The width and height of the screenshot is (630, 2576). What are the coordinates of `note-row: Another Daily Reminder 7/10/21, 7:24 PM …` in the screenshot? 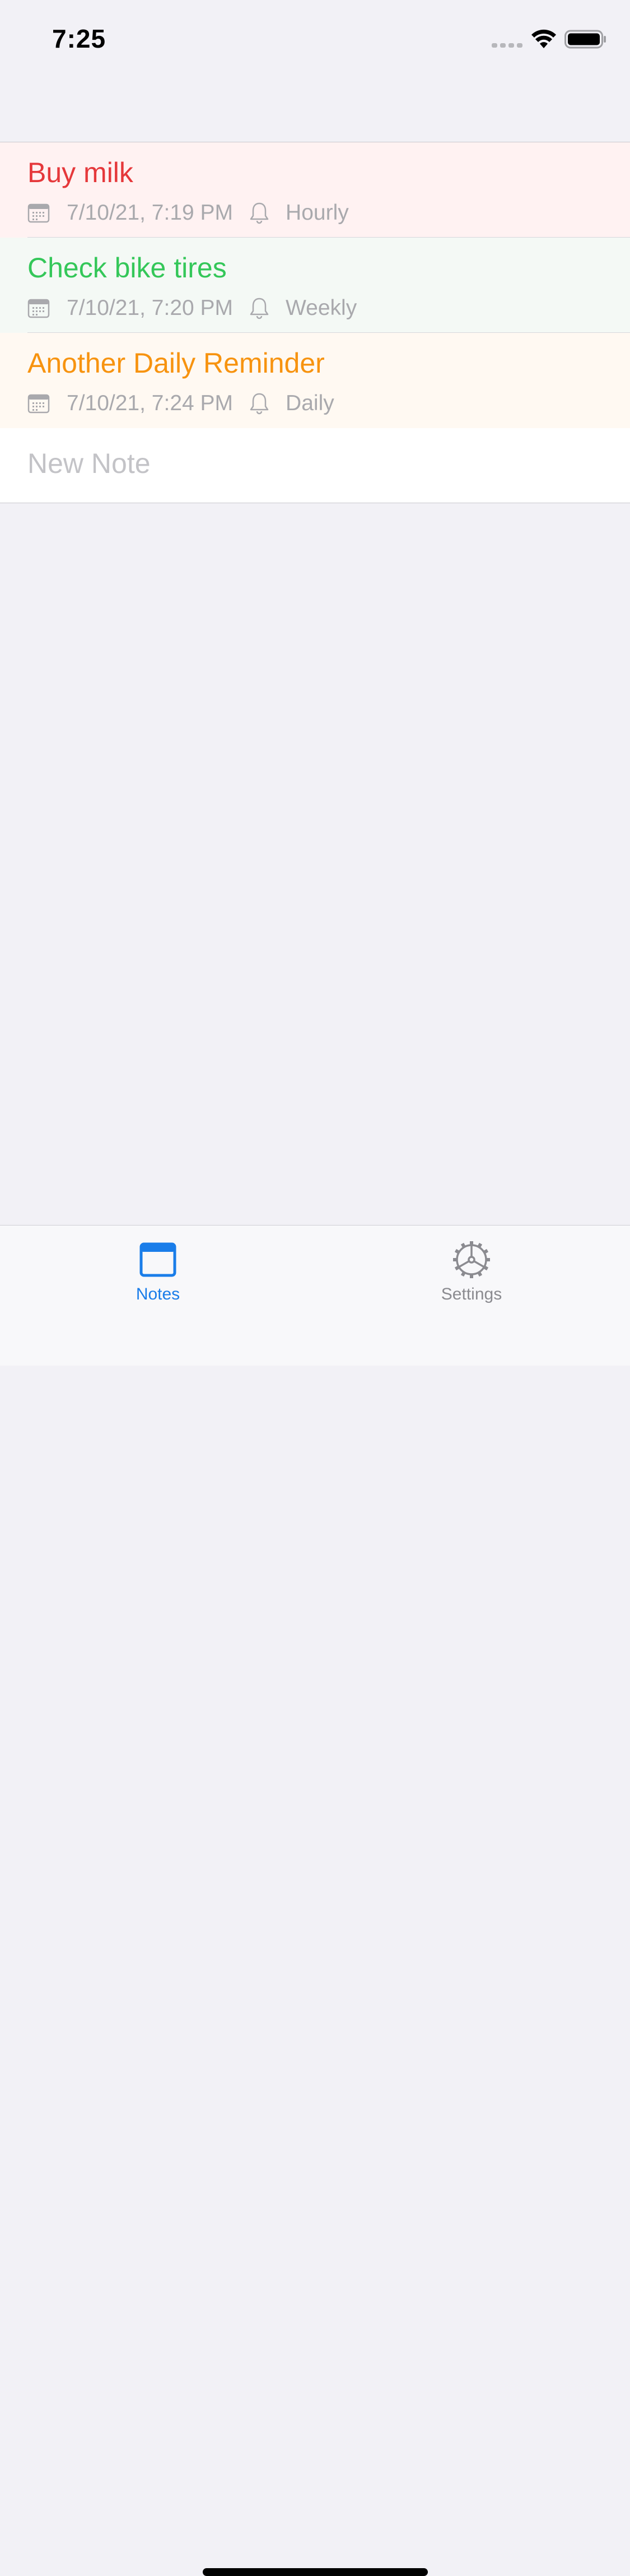 It's located at (315, 381).